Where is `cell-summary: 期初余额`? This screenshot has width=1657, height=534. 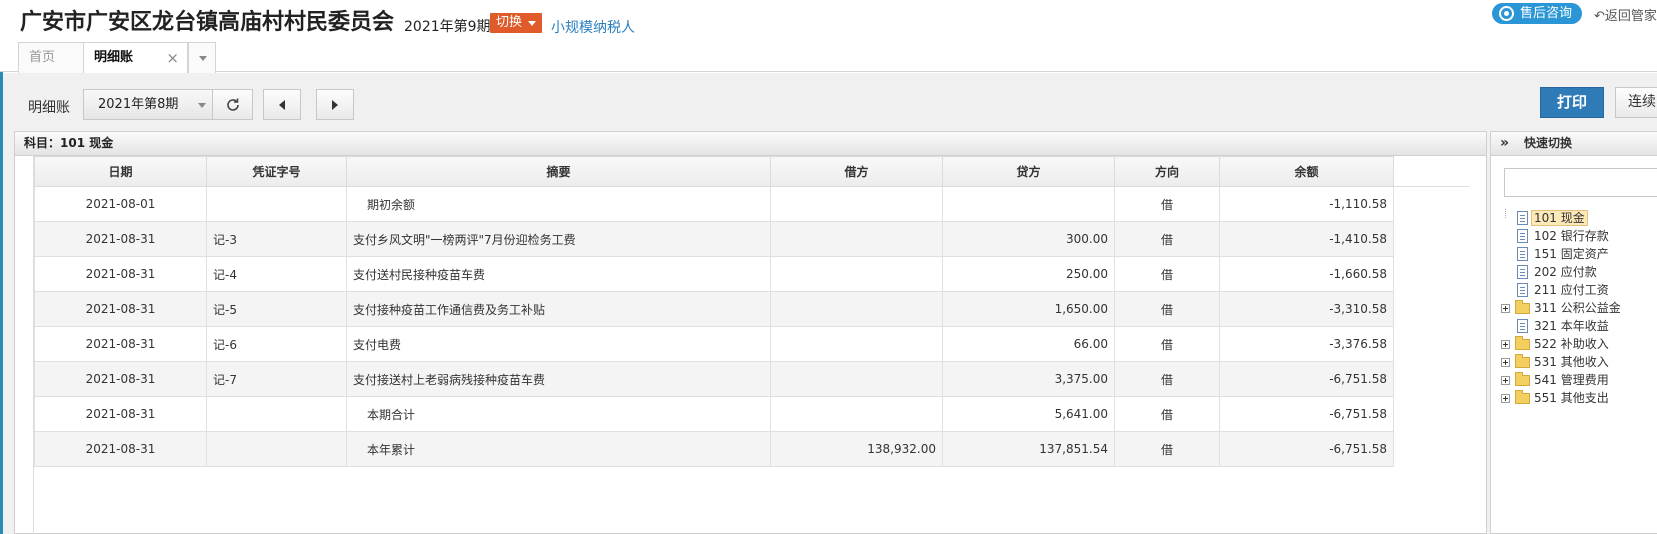
cell-summary: 期初余额 is located at coordinates (558, 204).